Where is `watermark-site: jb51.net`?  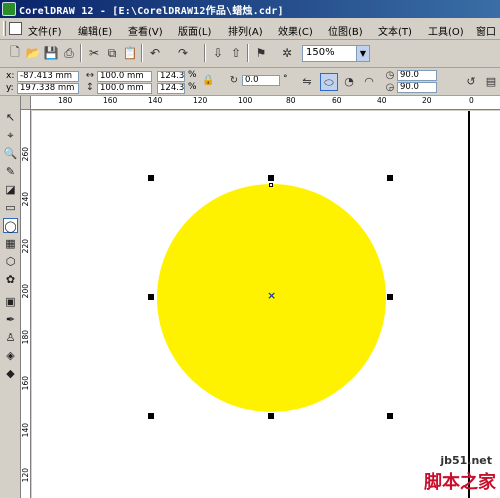 watermark-site: jb51.net is located at coordinates (466, 460).